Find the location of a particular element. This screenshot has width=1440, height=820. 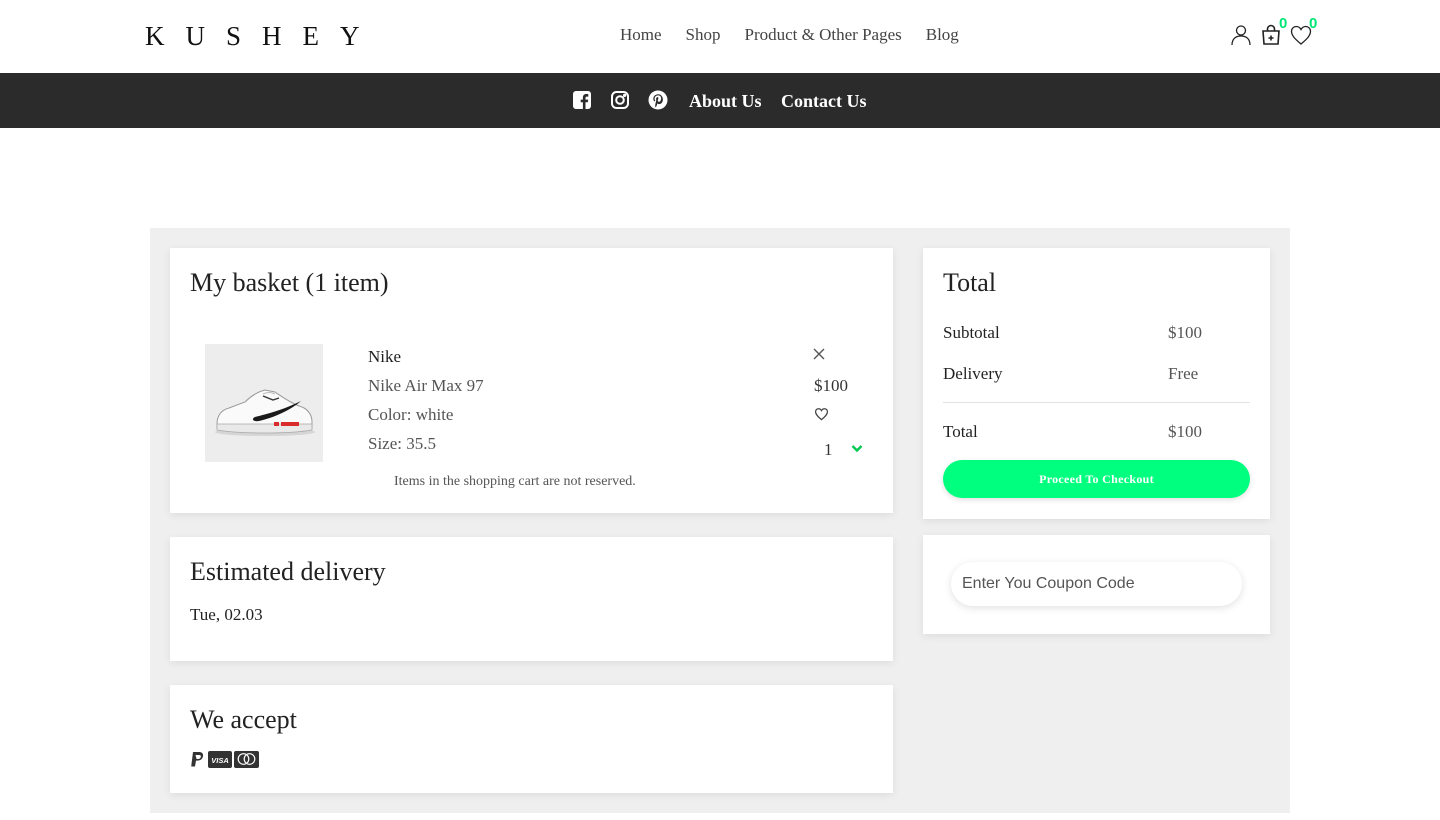

total-label: Total is located at coordinates (960, 431).